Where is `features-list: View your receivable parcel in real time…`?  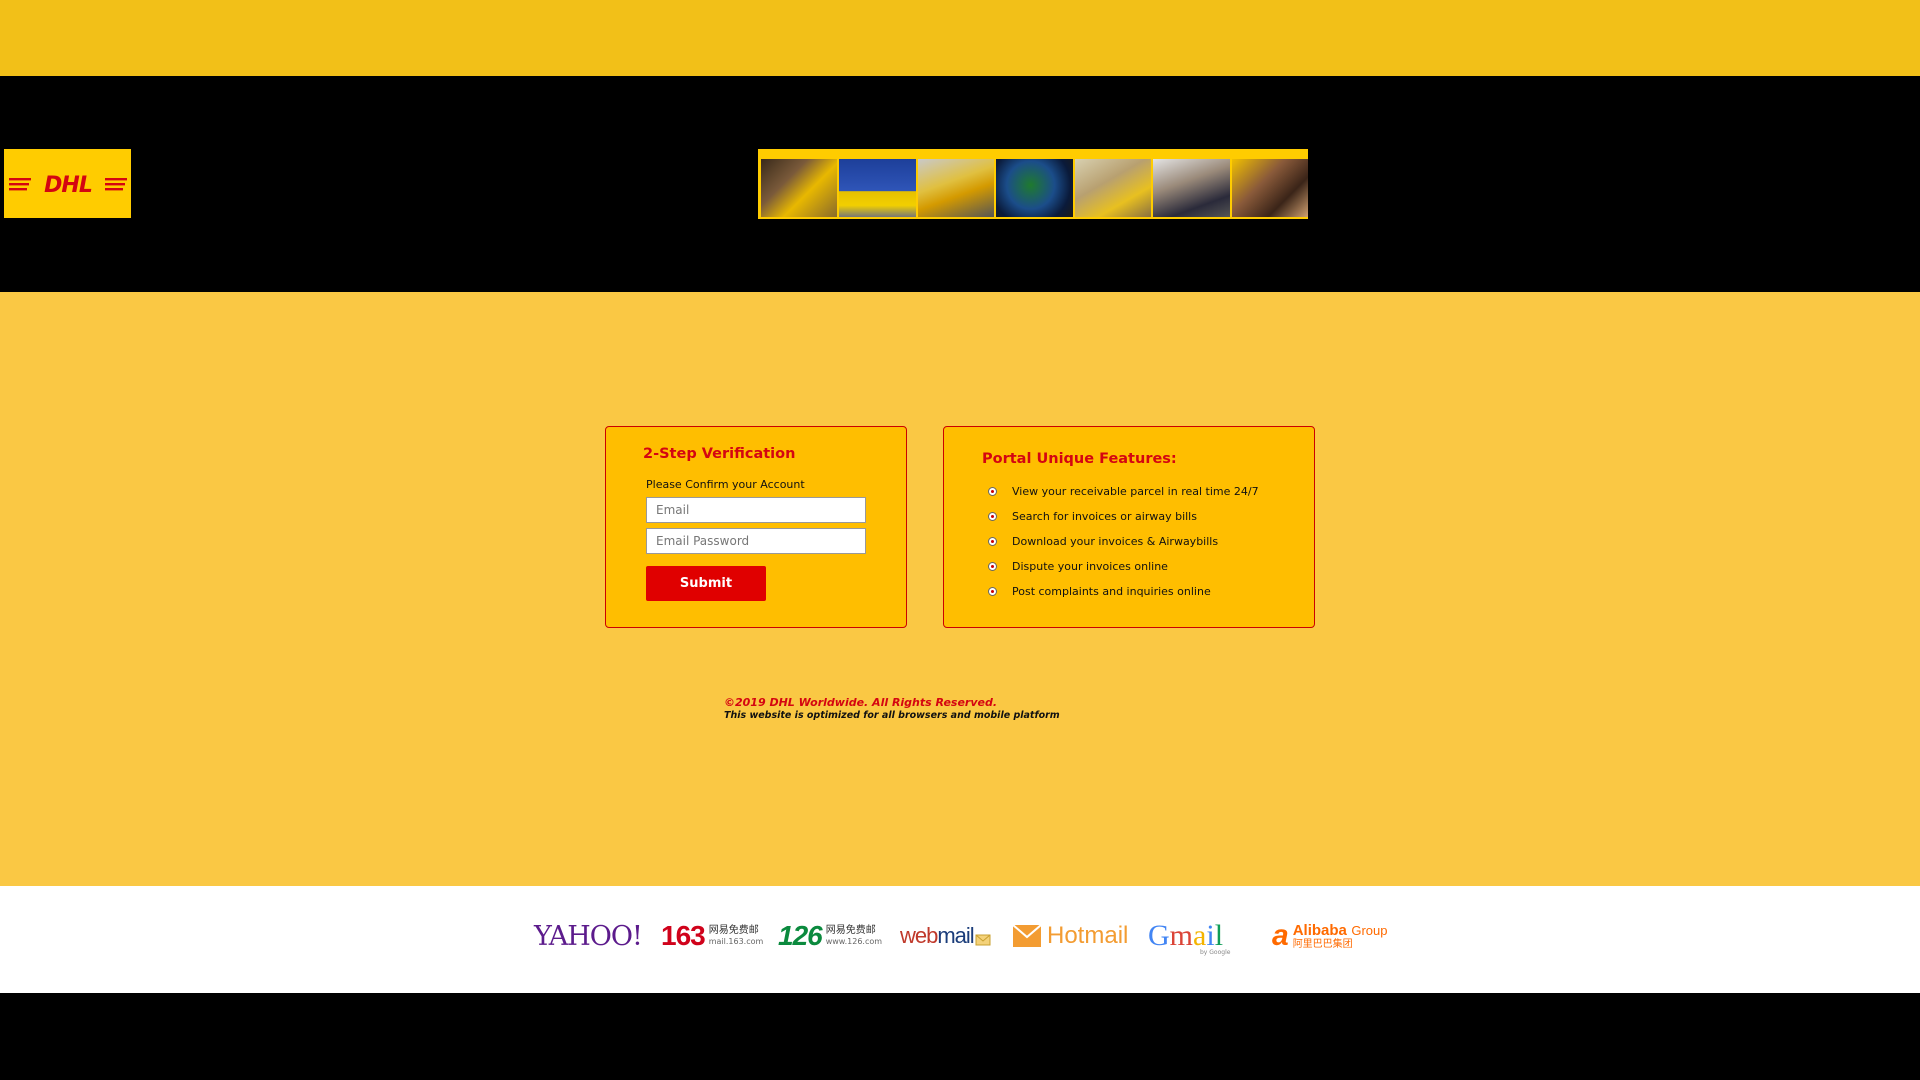
features-list: View your receivable parcel in real time… is located at coordinates (1123, 541).